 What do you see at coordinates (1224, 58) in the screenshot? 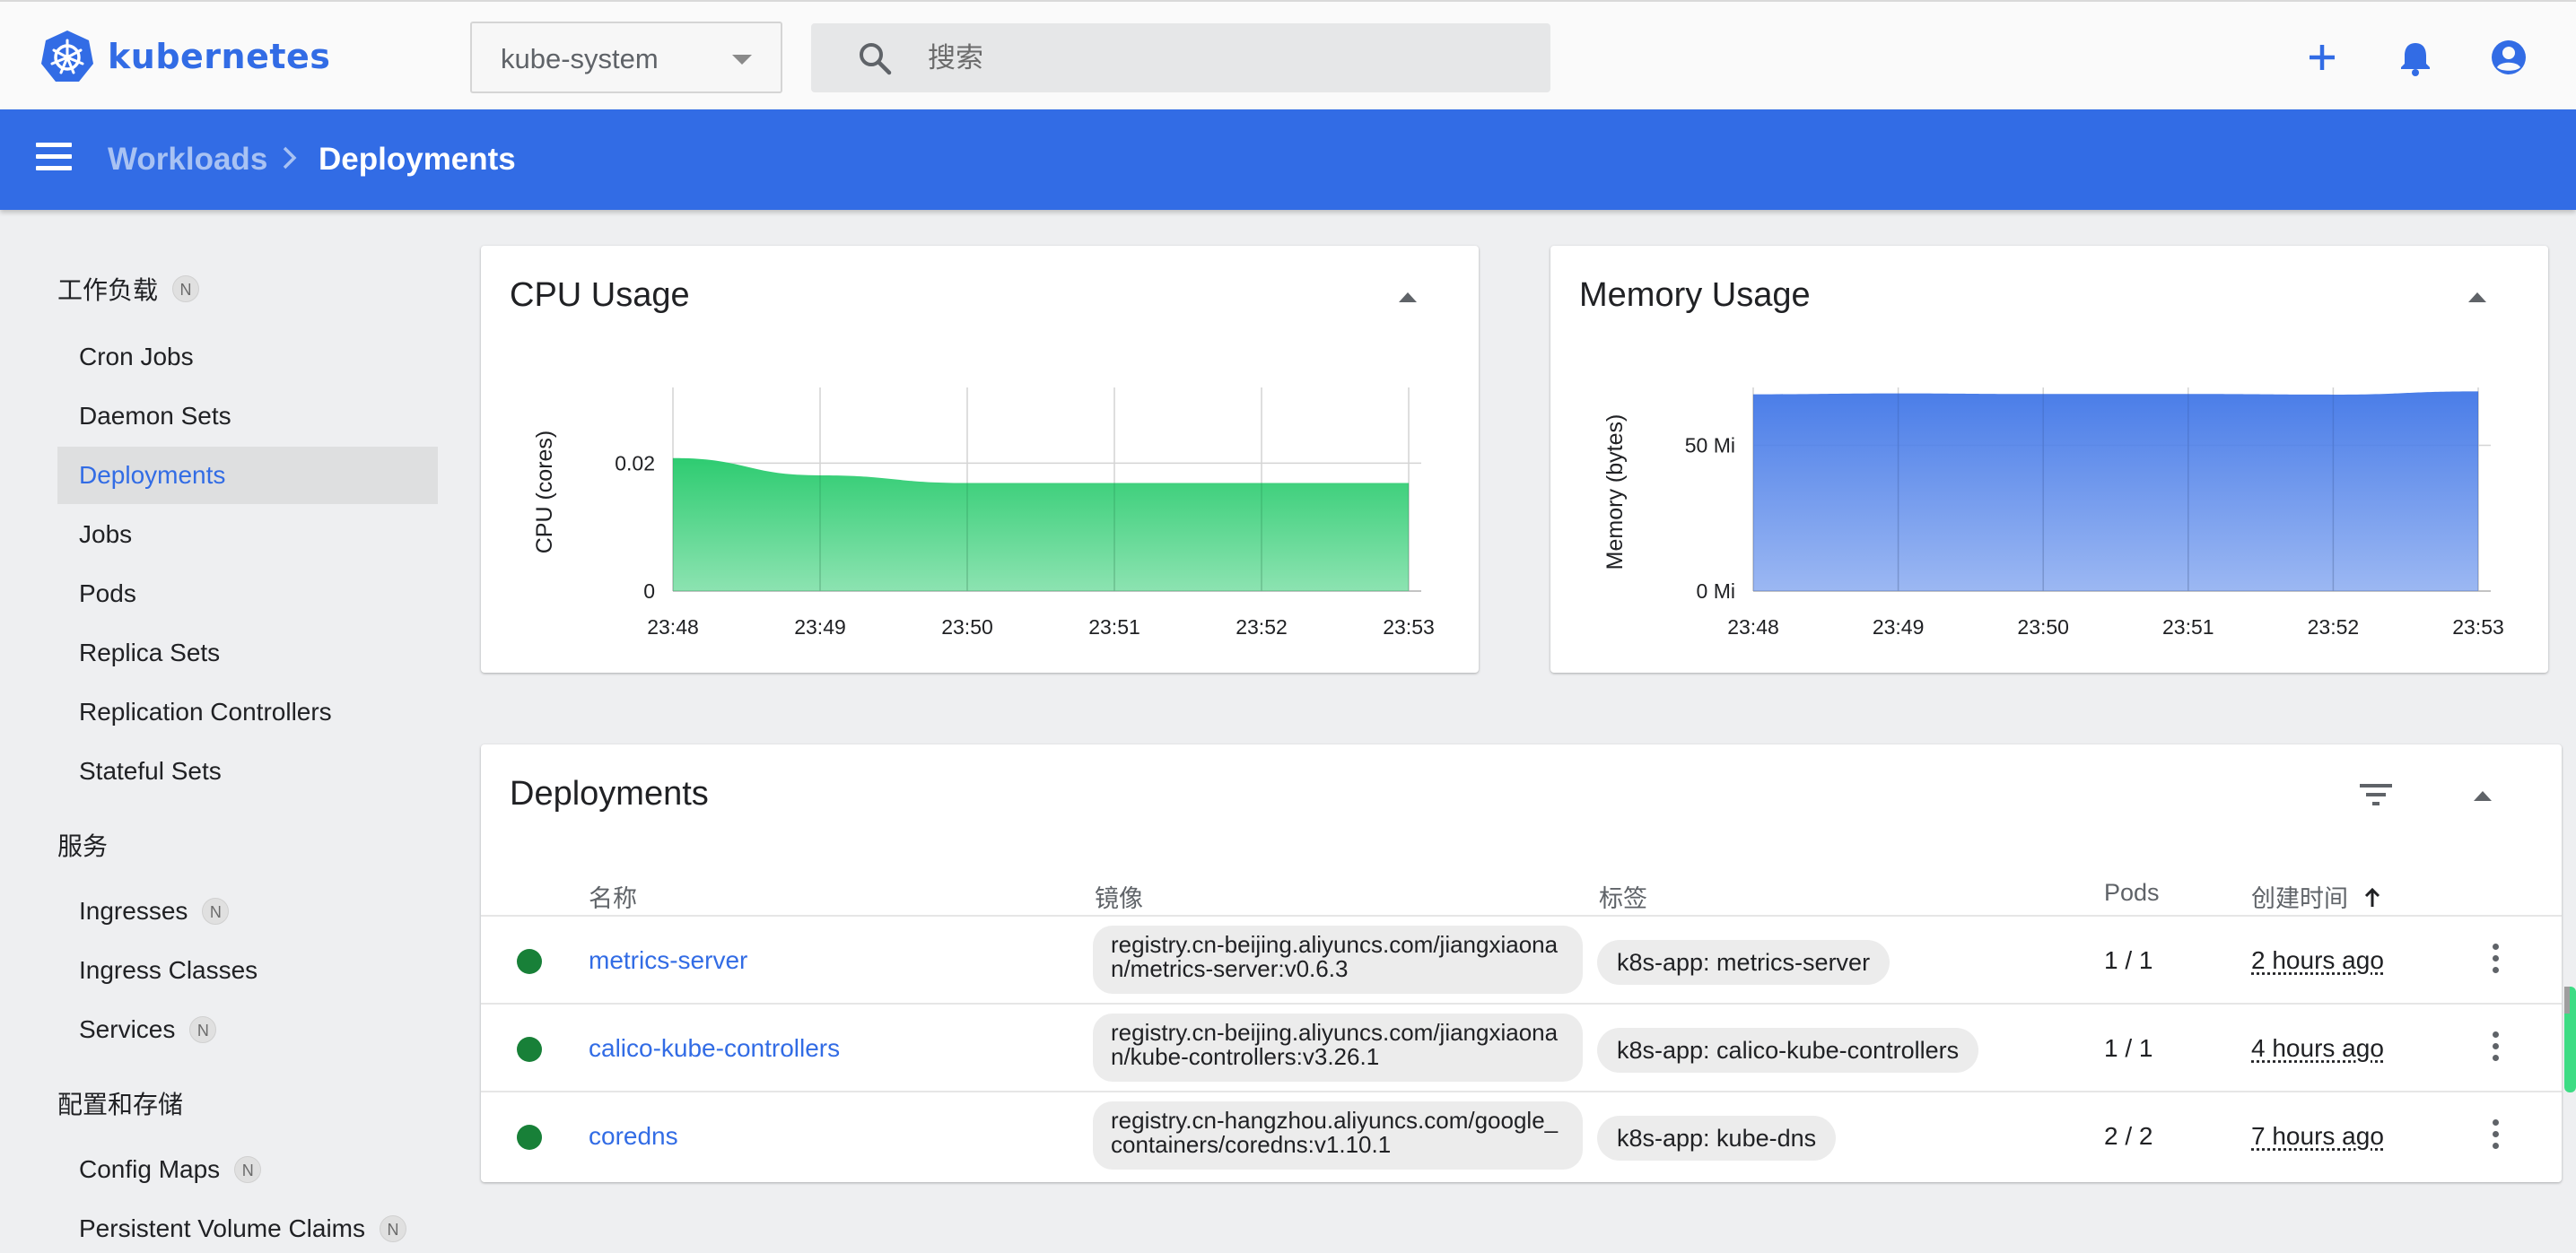
I see `search-input` at bounding box center [1224, 58].